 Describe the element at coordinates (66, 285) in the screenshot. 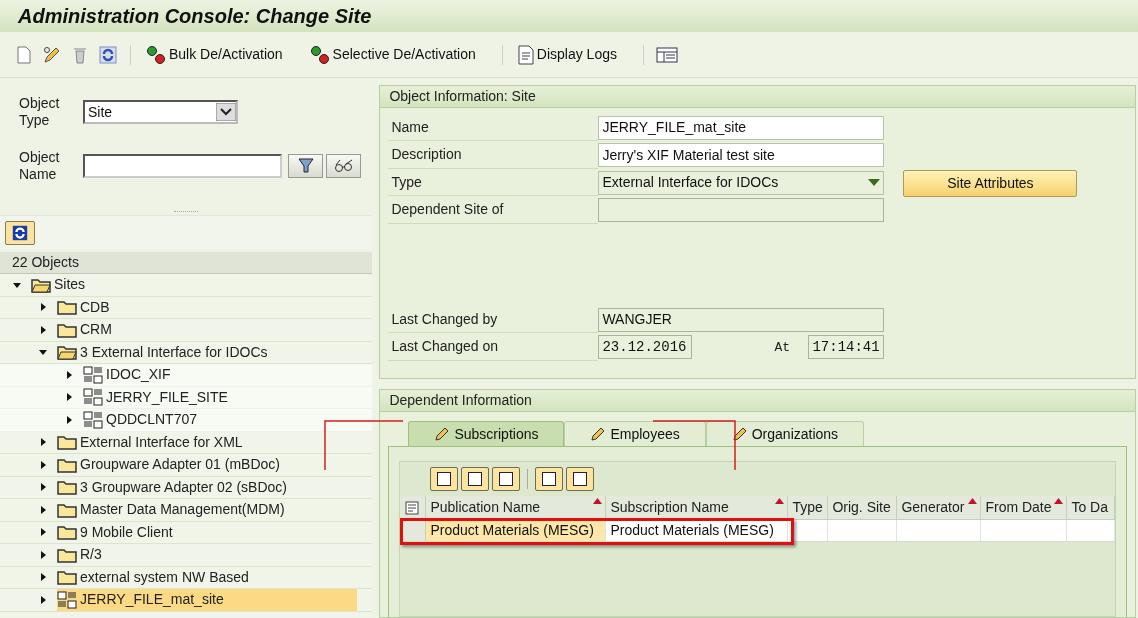

I see `tree-item: Sites` at that location.